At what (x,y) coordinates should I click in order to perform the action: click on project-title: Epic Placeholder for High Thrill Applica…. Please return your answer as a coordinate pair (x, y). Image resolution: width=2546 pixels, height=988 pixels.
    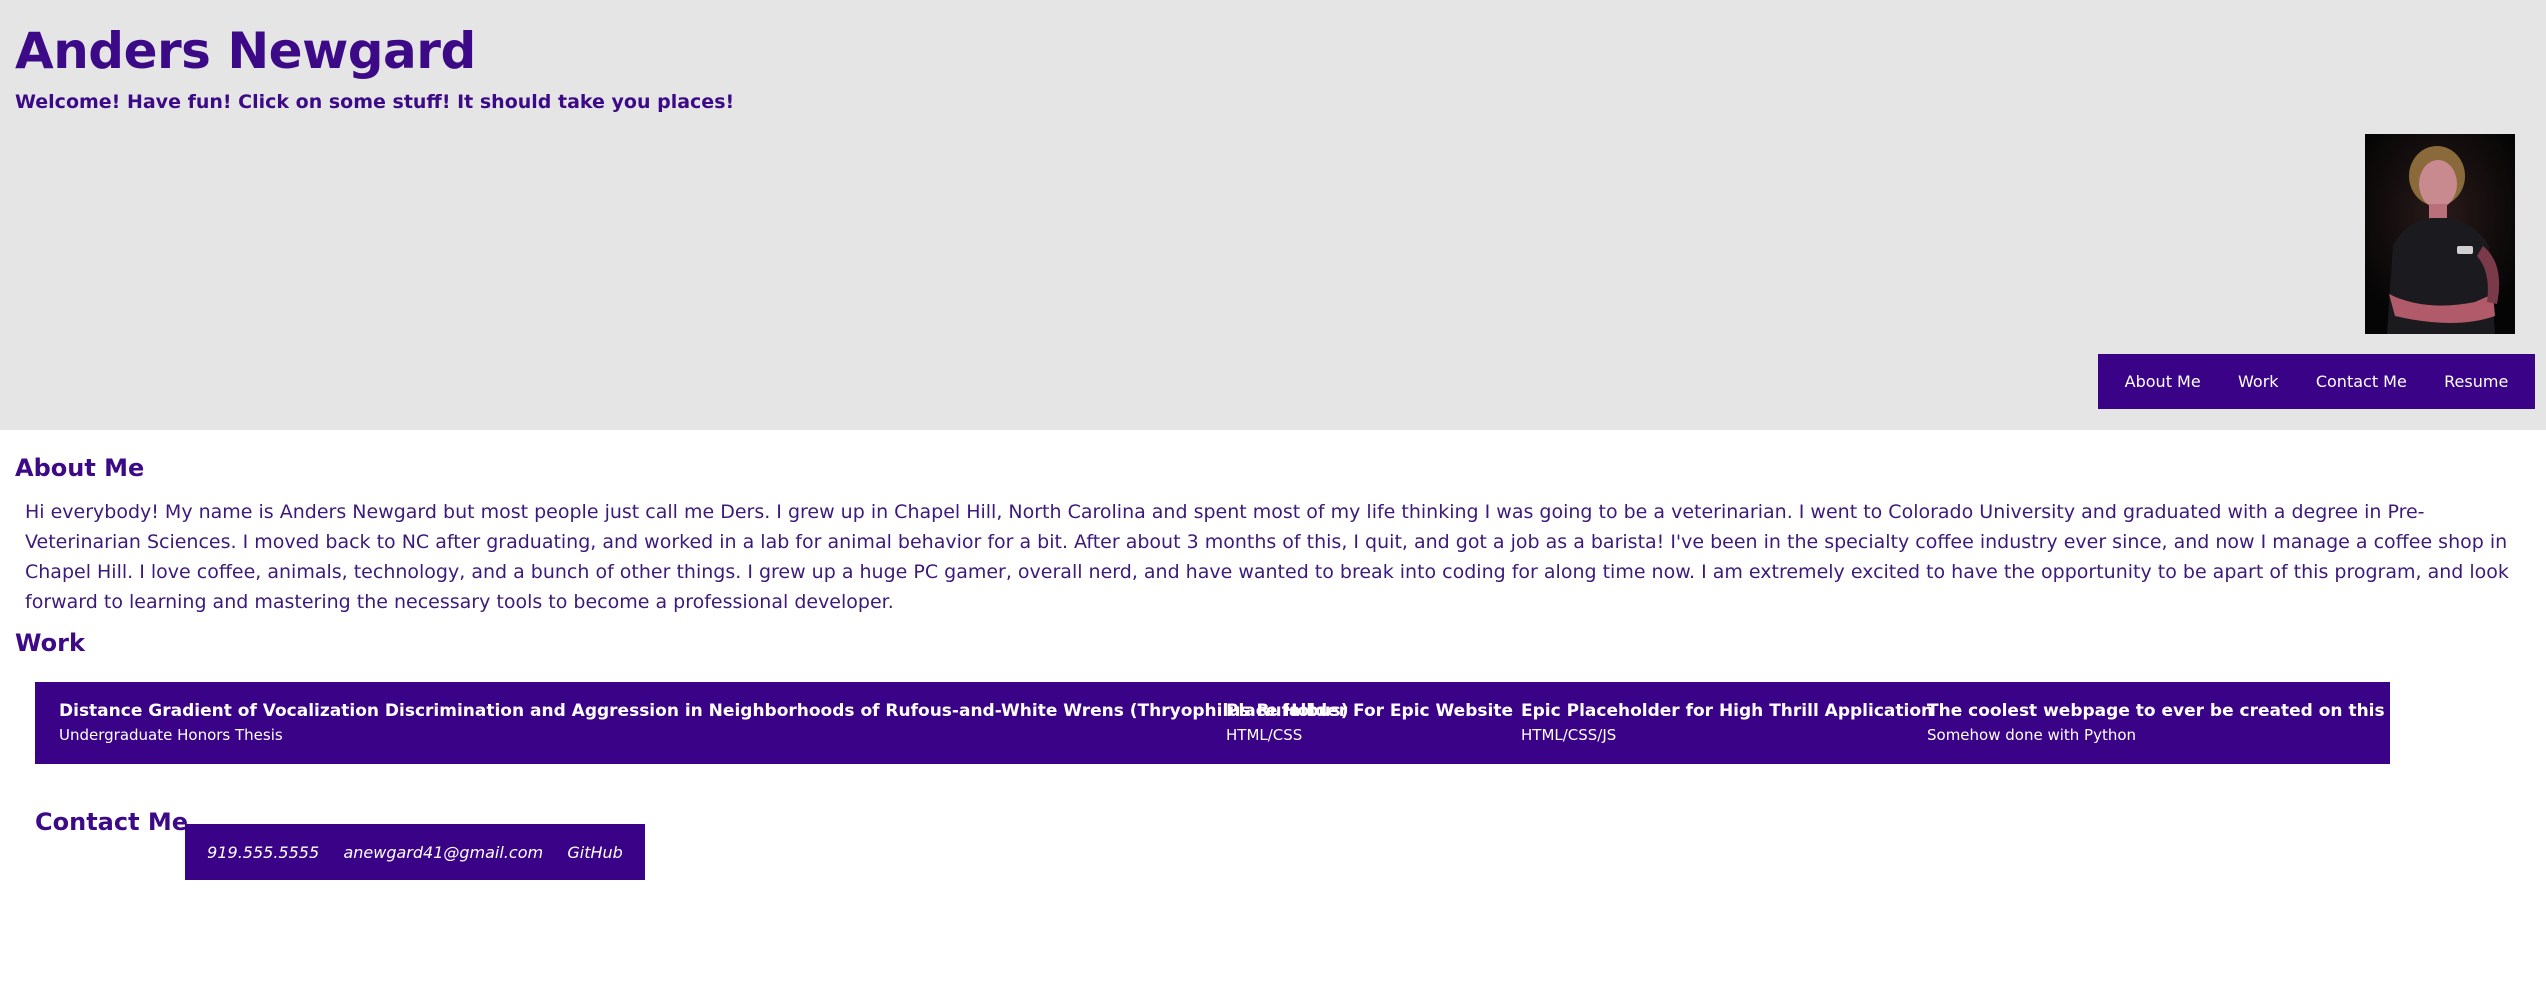
    Looking at the image, I should click on (1727, 711).